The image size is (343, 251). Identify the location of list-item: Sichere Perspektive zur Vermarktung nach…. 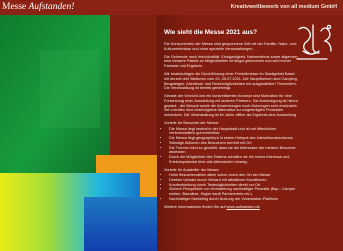
(234, 191).